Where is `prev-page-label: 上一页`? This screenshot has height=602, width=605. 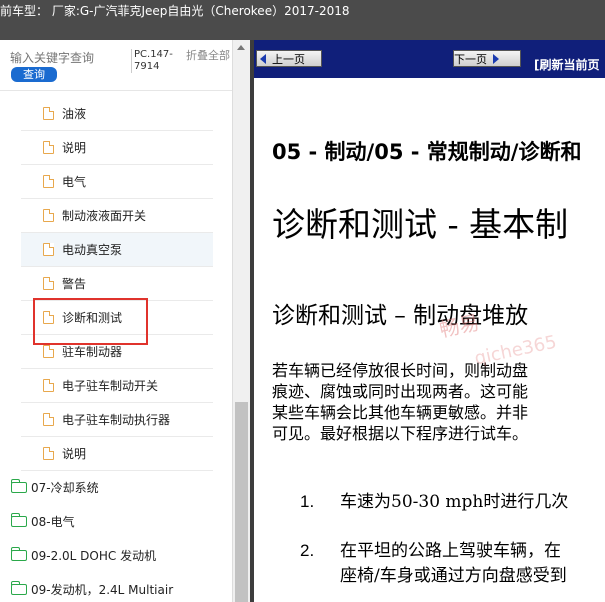
prev-page-label: 上一页 is located at coordinates (288, 59).